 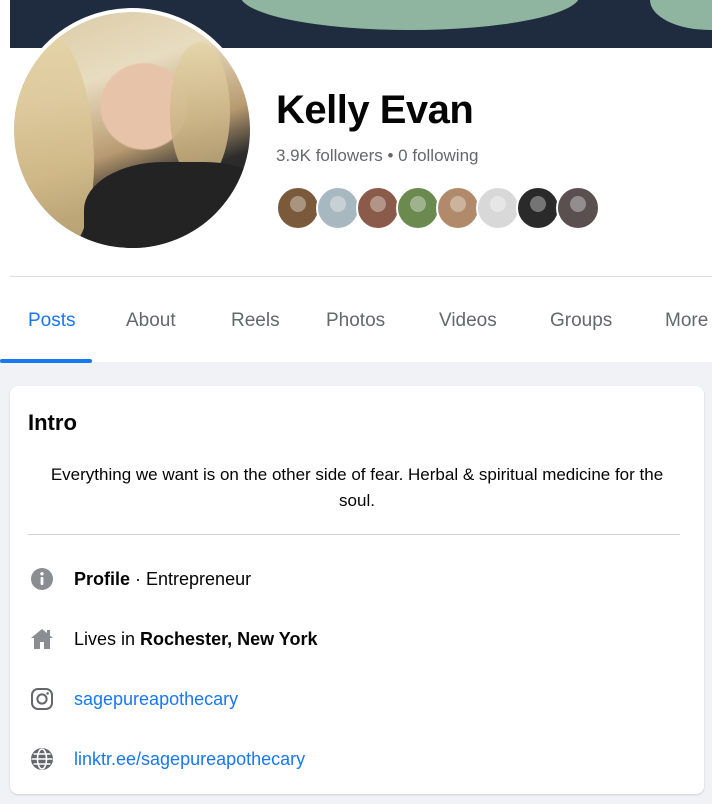 I want to click on profile-type-label: Profile, so click(x=102, y=578).